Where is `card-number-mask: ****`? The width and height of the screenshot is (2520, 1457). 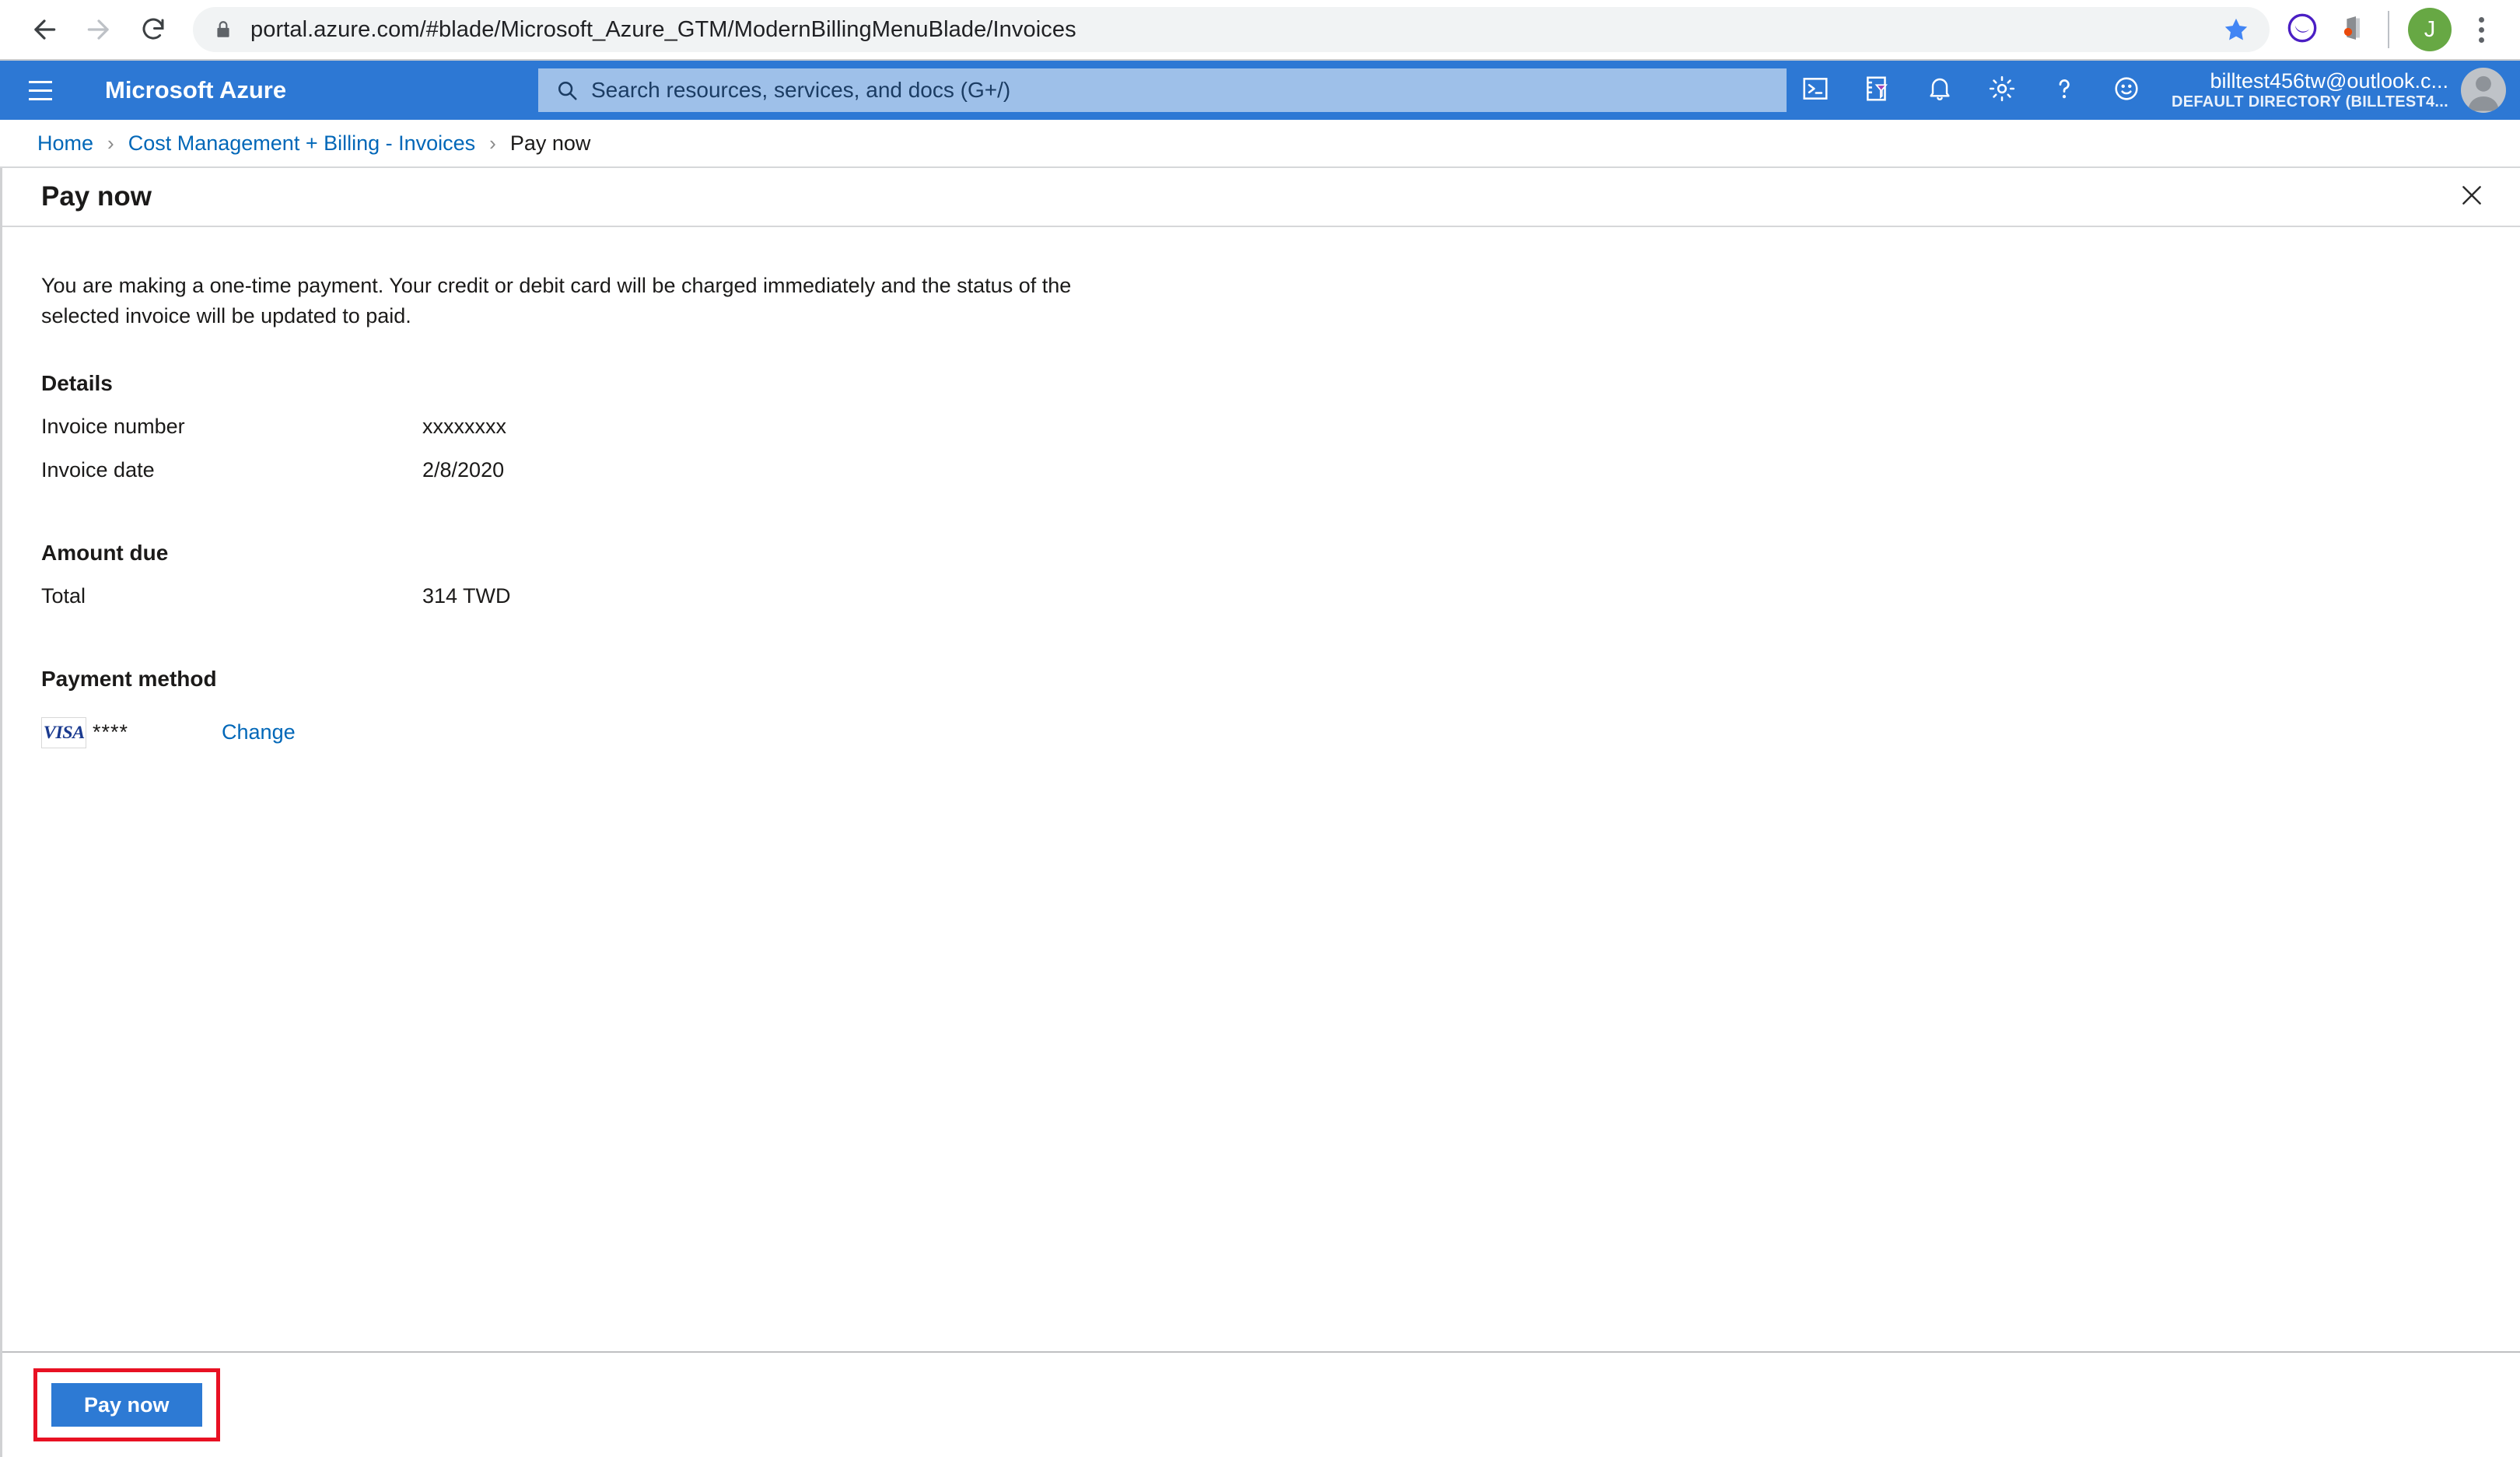 card-number-mask: **** is located at coordinates (111, 732).